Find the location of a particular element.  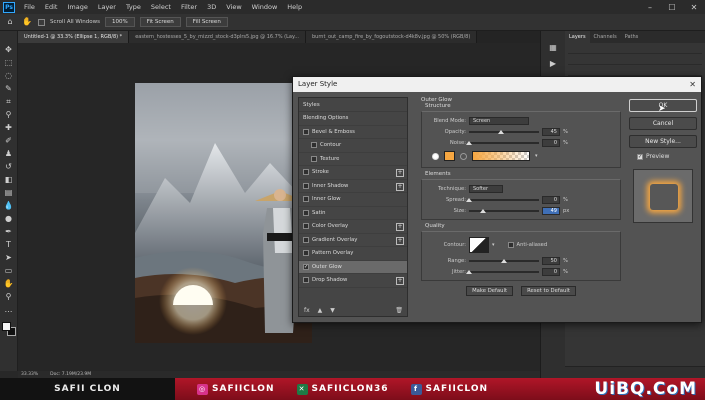

type-tool-icon: T is located at coordinates (9, 245).